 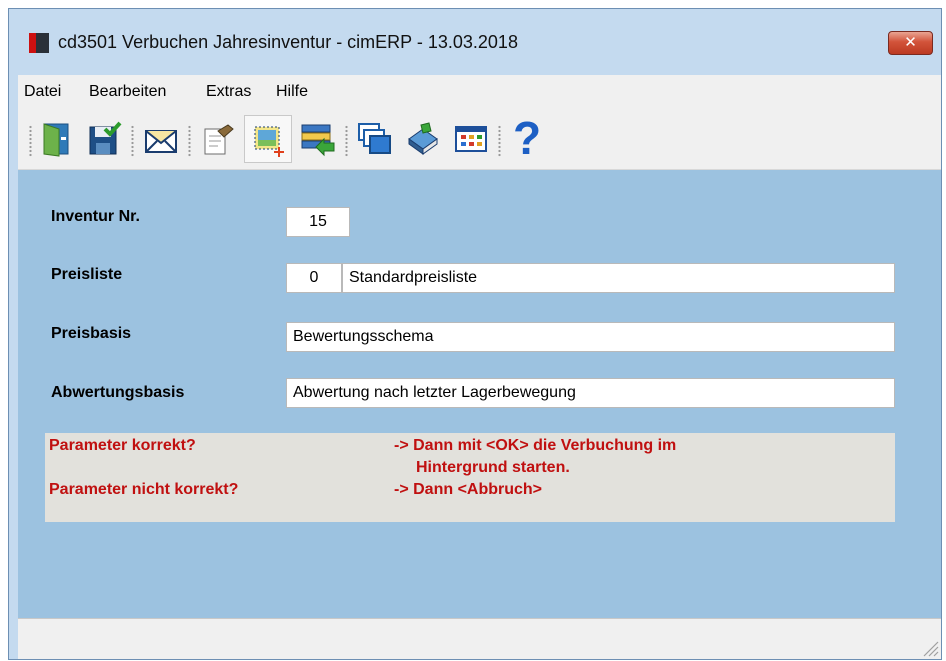 I want to click on app-logo-icon, so click(x=39, y=43).